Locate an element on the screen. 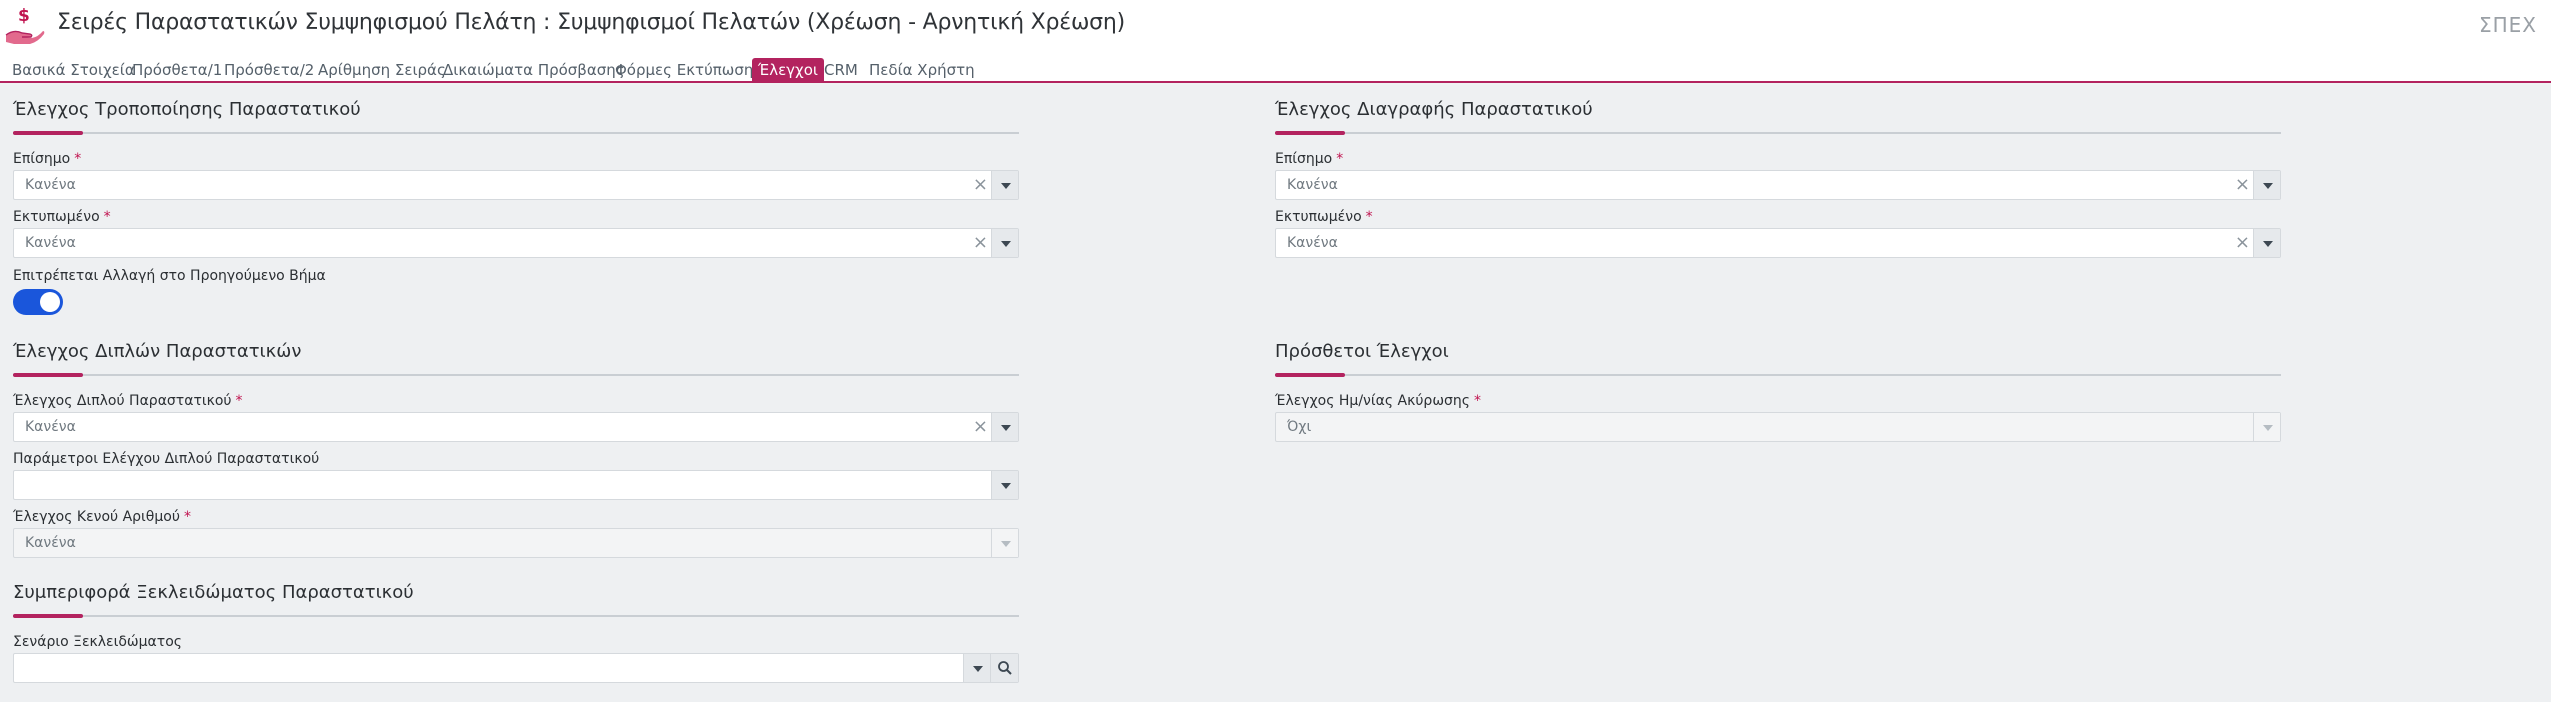  duplicate-check-title: Έλεγχος Διπλών Παραστατικών is located at coordinates (157, 351).